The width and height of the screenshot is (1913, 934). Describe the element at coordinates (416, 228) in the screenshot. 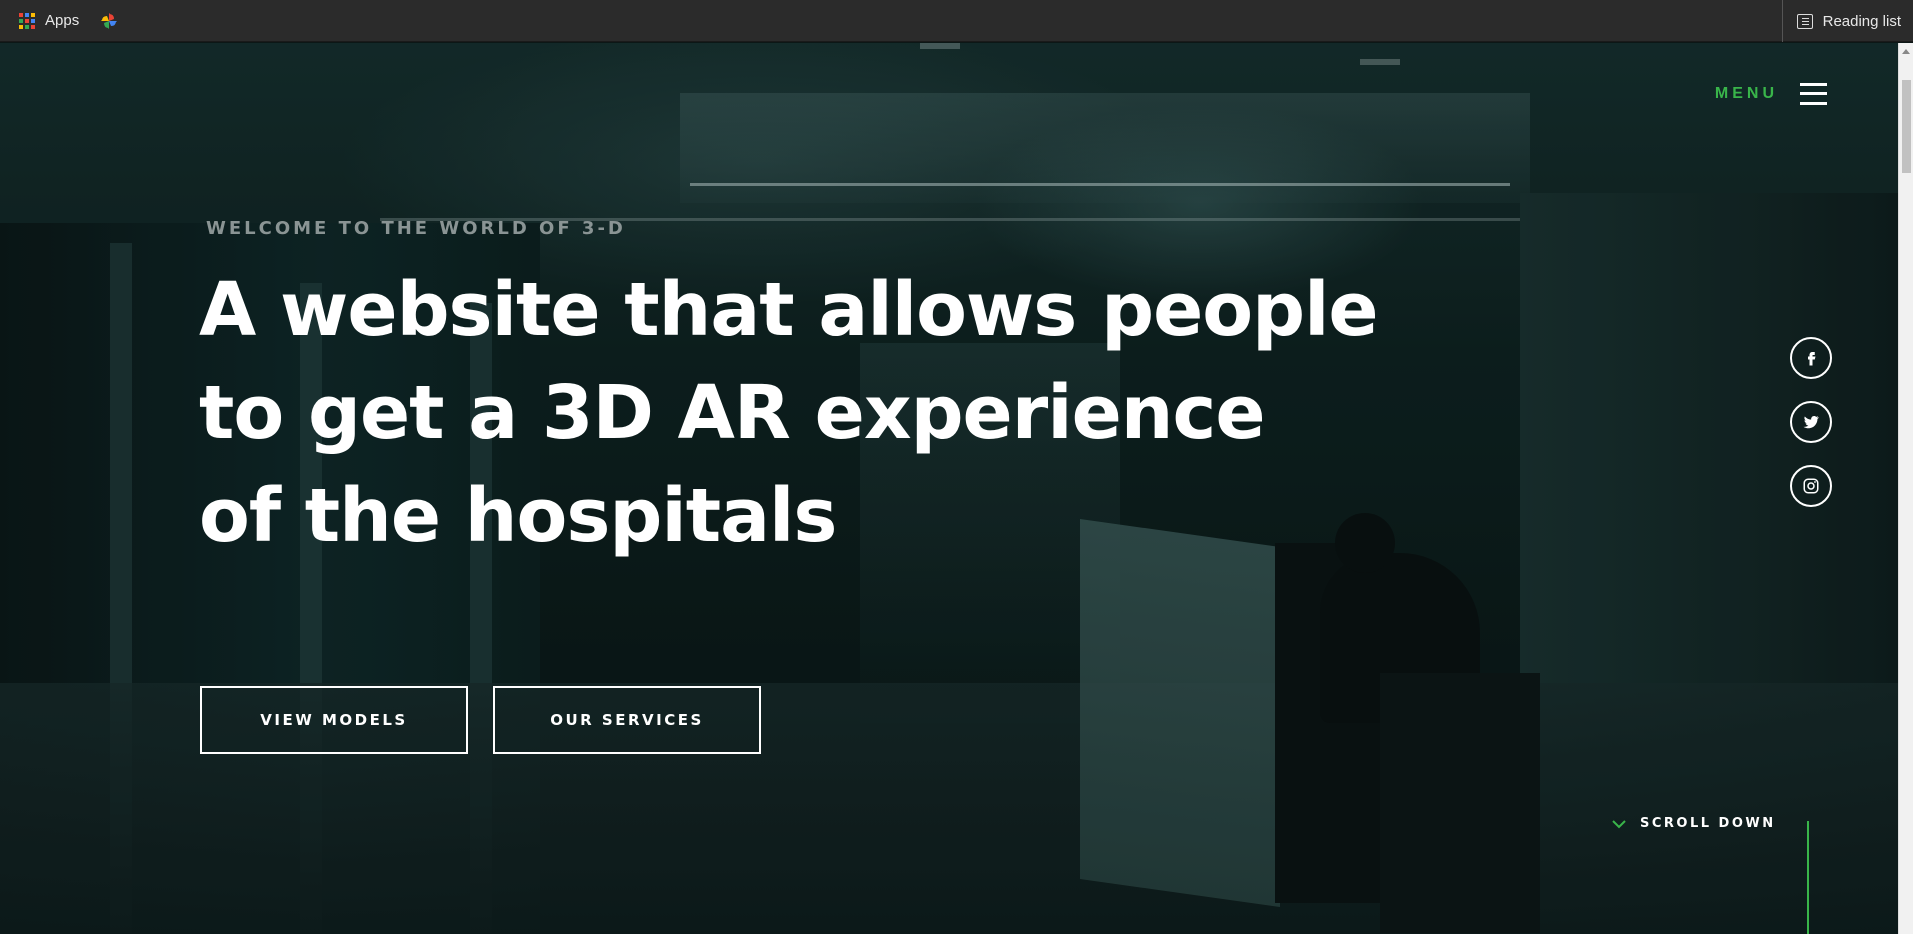

I see `hero-eyebrow: WELCOME TO THE WORLD OF 3-D` at that location.